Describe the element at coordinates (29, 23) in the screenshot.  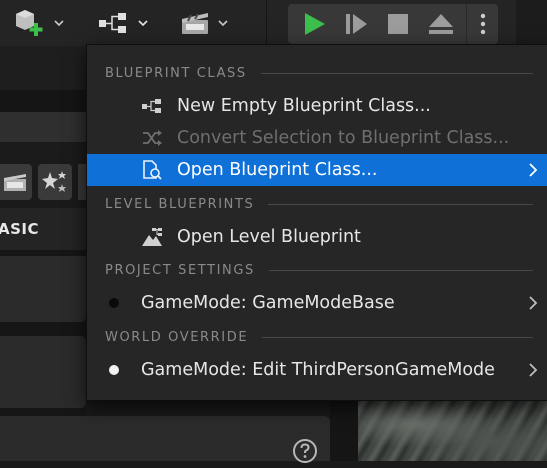
I see `add-content-icon` at that location.